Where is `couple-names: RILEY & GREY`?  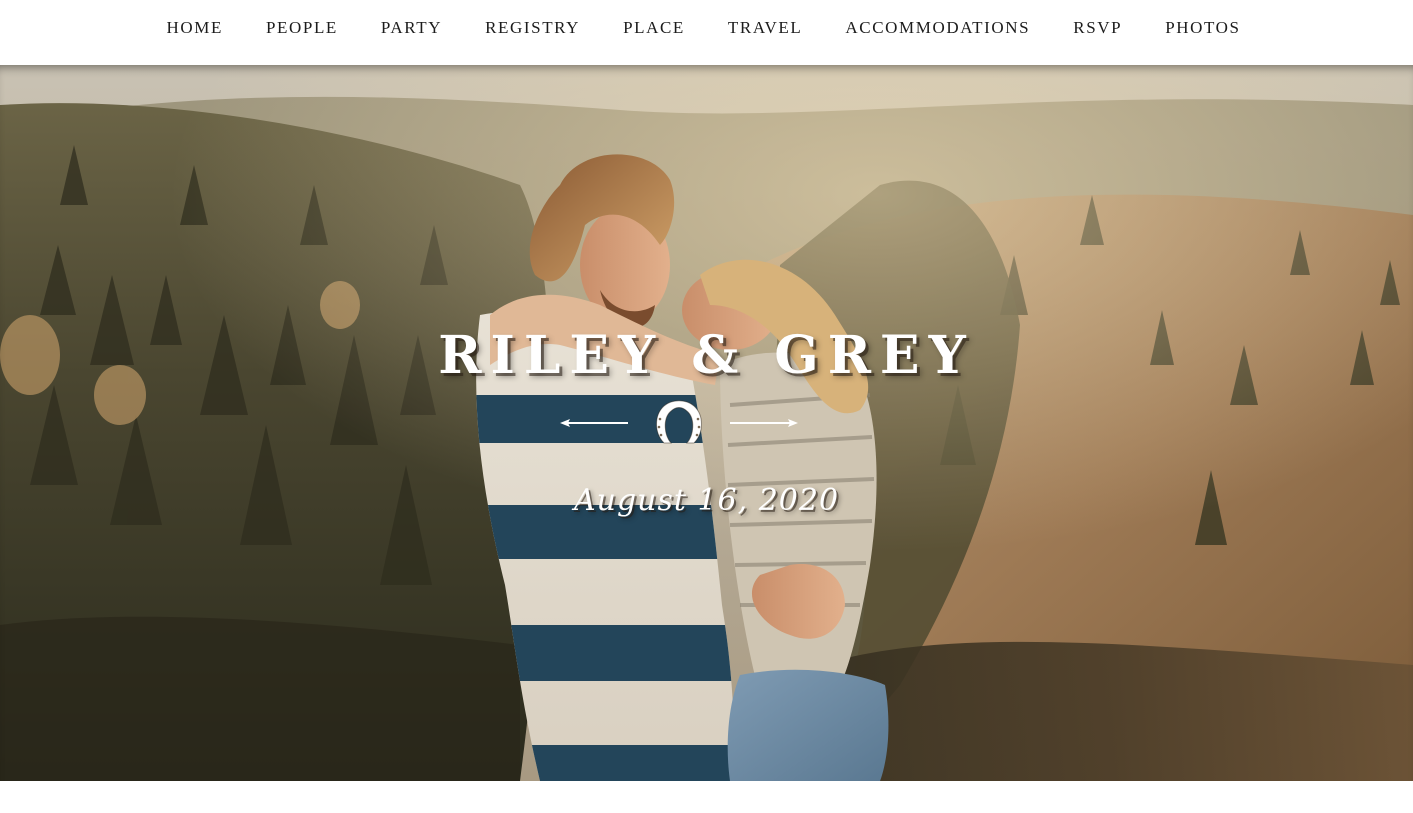 couple-names: RILEY & GREY is located at coordinates (706, 355).